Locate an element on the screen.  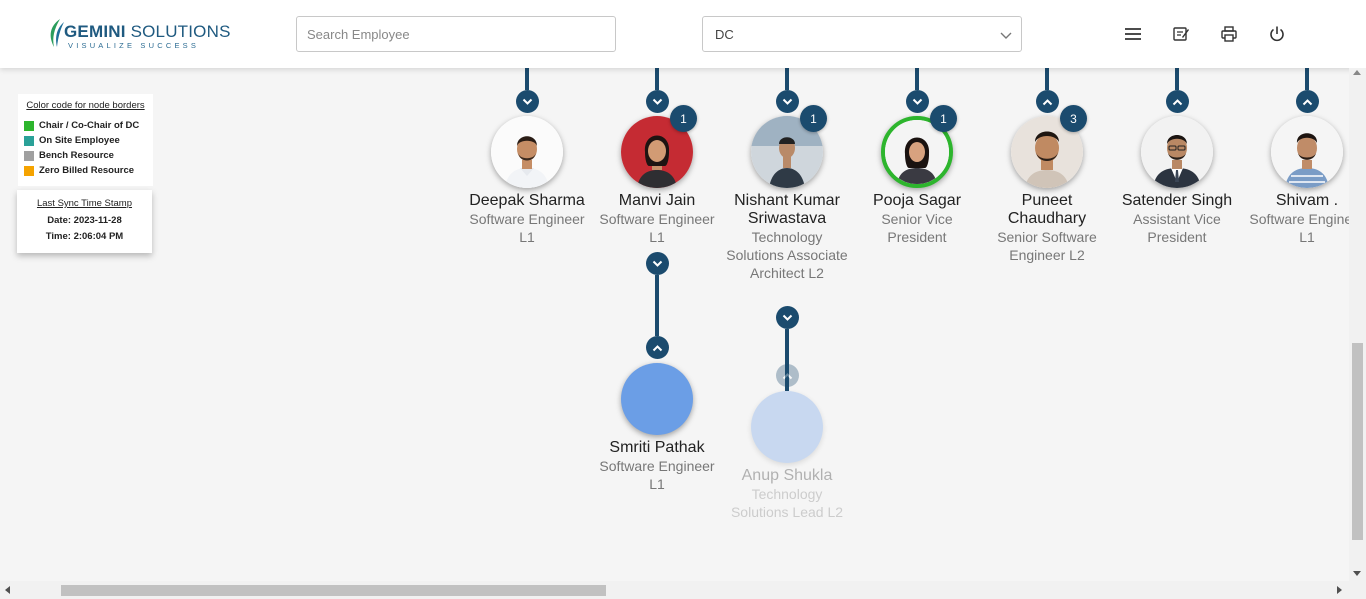
menu-icon is located at coordinates (1133, 34).